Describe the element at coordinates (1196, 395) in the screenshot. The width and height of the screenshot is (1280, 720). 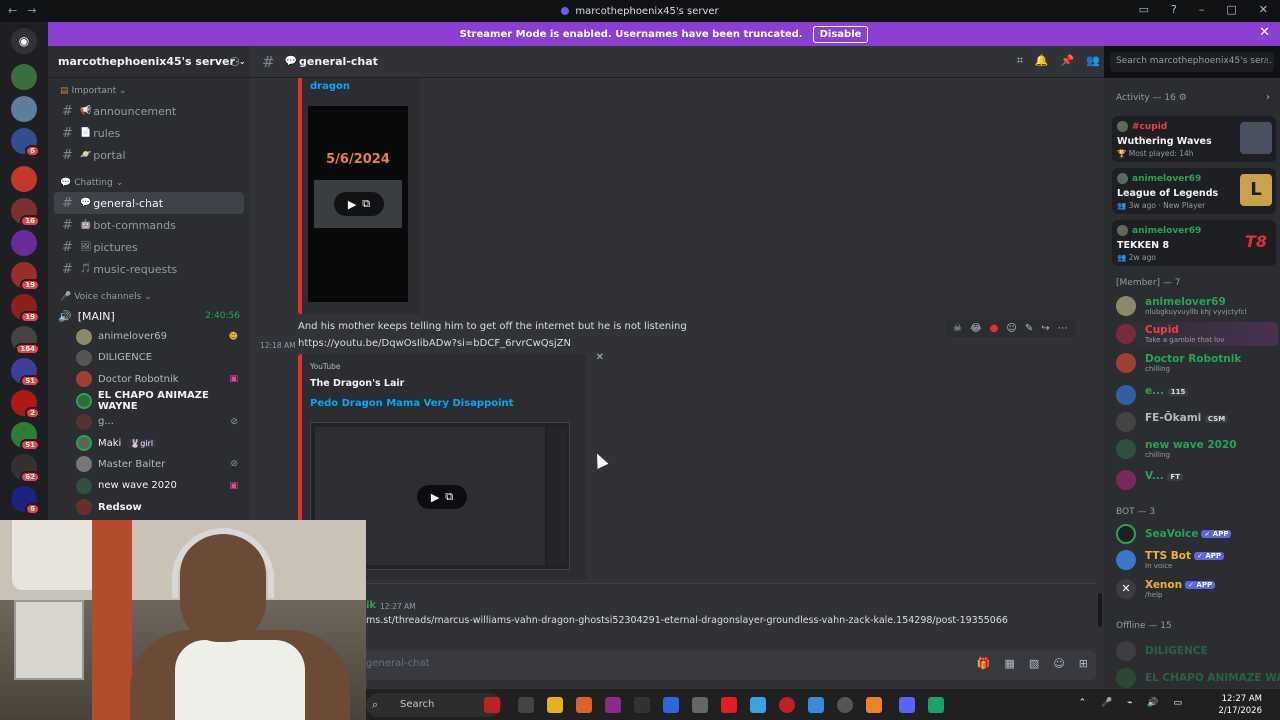
I see `member-item: e... 115` at that location.